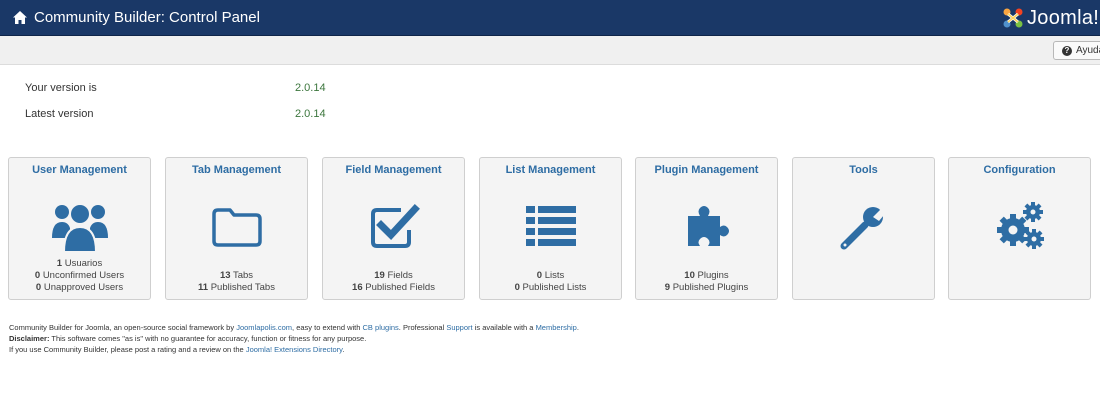 The width and height of the screenshot is (1100, 409). I want to click on wrench-icon, so click(864, 227).